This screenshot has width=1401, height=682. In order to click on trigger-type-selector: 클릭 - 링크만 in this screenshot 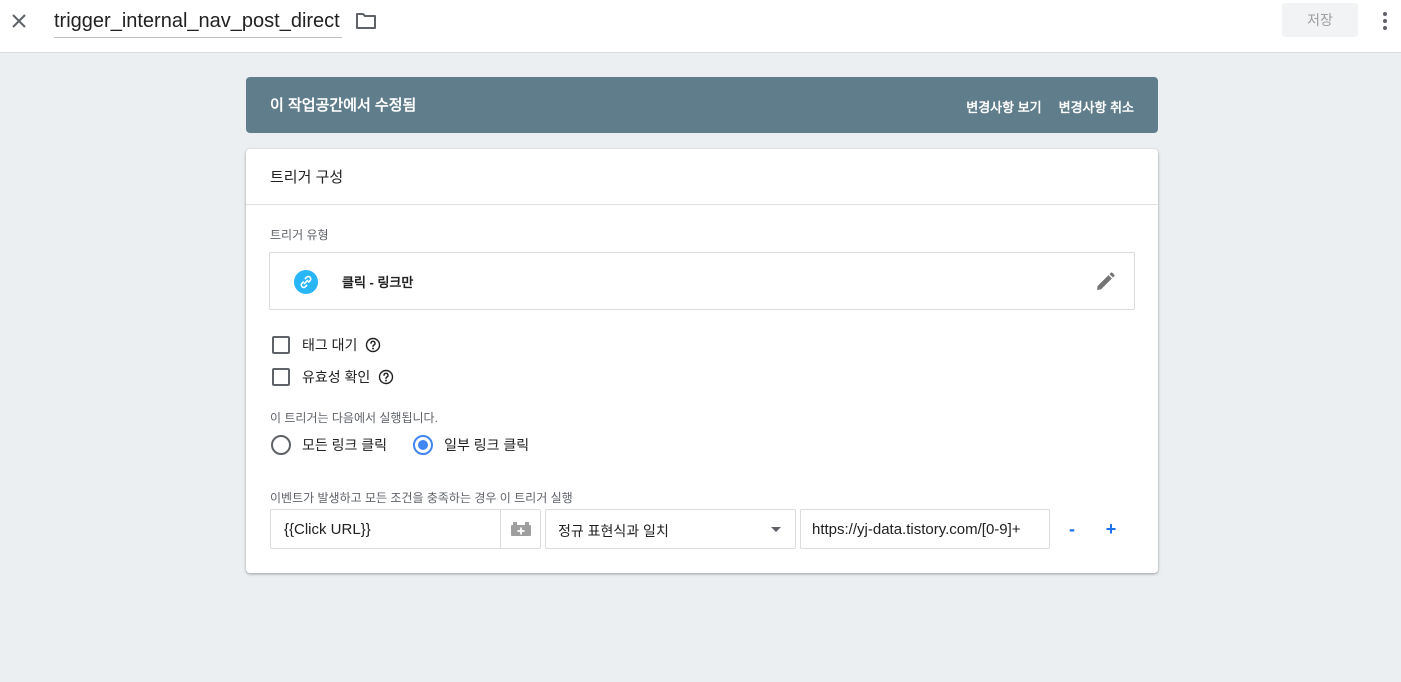, I will do `click(702, 281)`.